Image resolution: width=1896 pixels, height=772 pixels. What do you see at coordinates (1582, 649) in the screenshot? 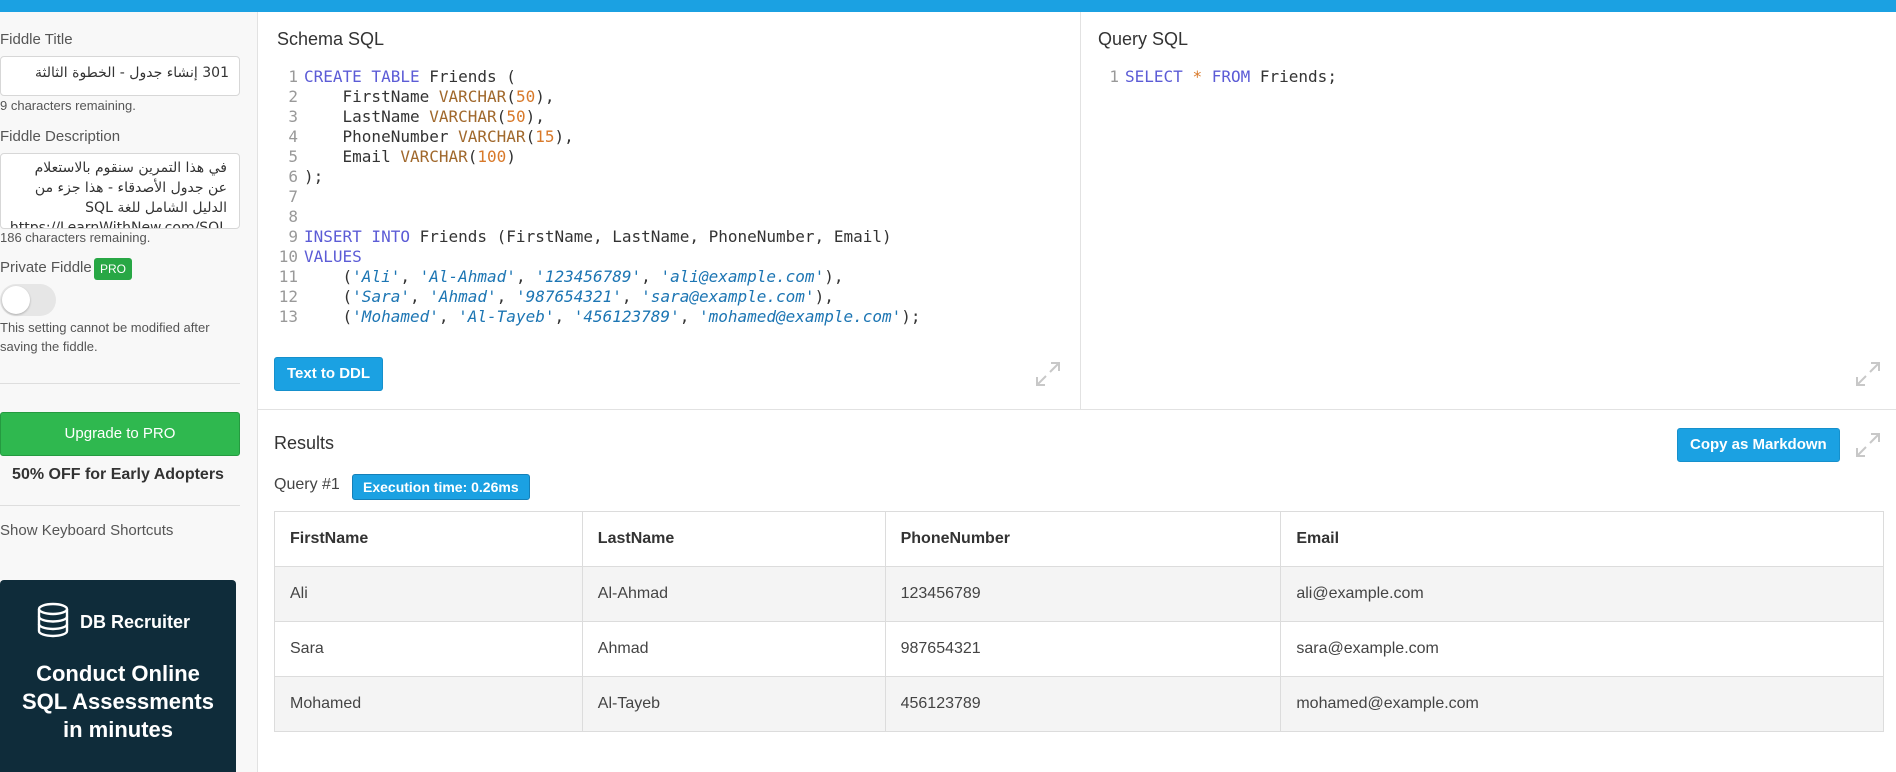
I see `table-cell: sara@example.com` at bounding box center [1582, 649].